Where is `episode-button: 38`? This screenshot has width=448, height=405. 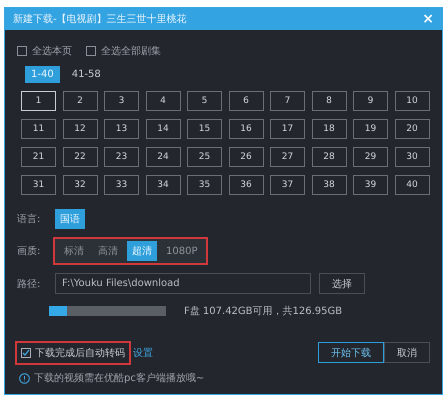 episode-button: 38 is located at coordinates (329, 185).